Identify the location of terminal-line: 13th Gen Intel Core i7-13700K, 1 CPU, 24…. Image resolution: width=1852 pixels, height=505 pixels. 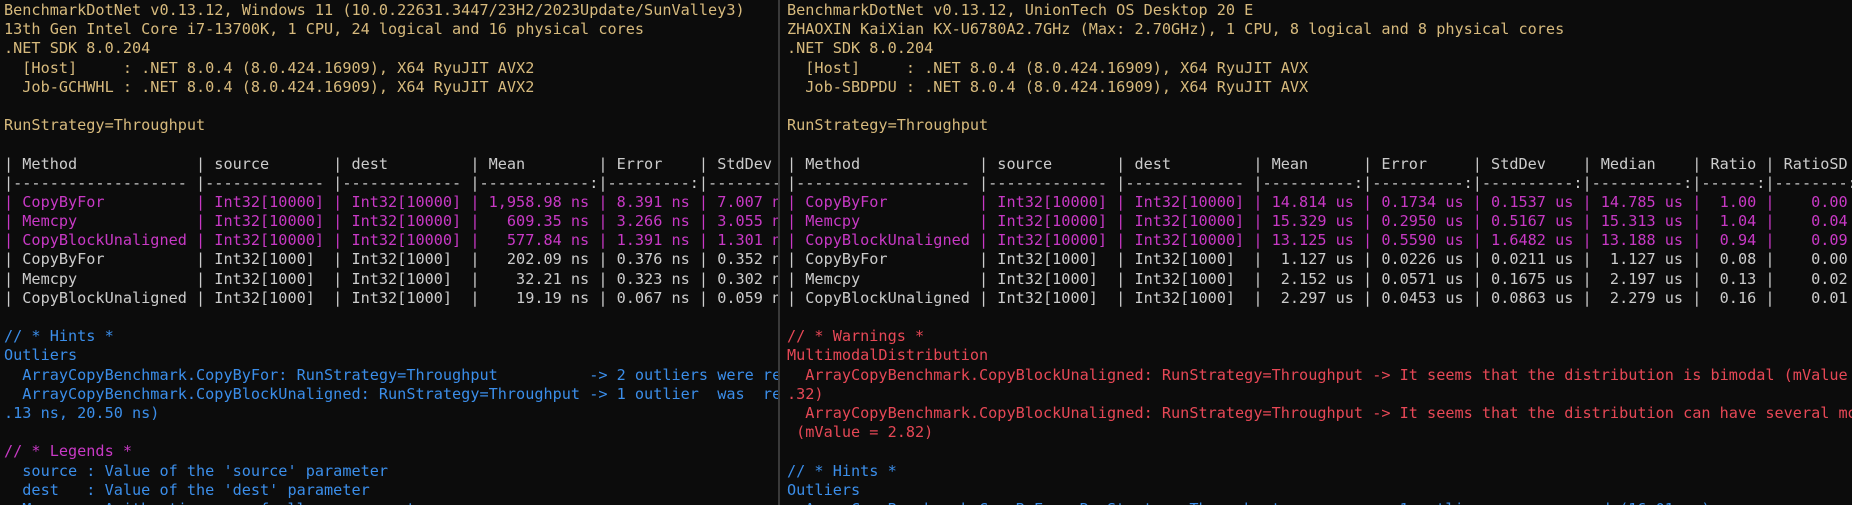
(324, 29).